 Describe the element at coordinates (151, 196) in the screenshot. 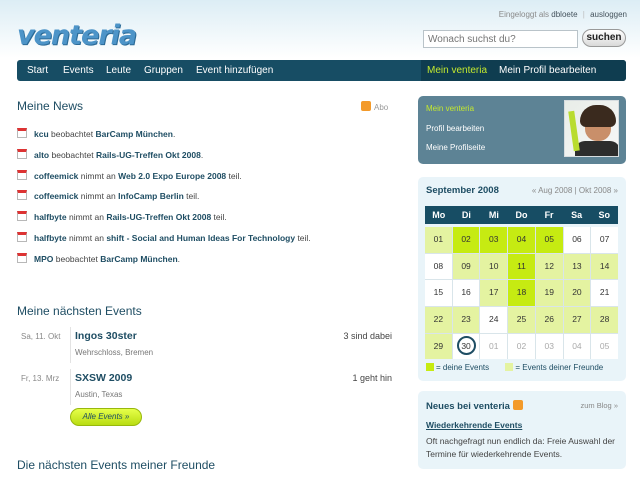

I see `news-event-link: InfoCamp Berlin` at that location.